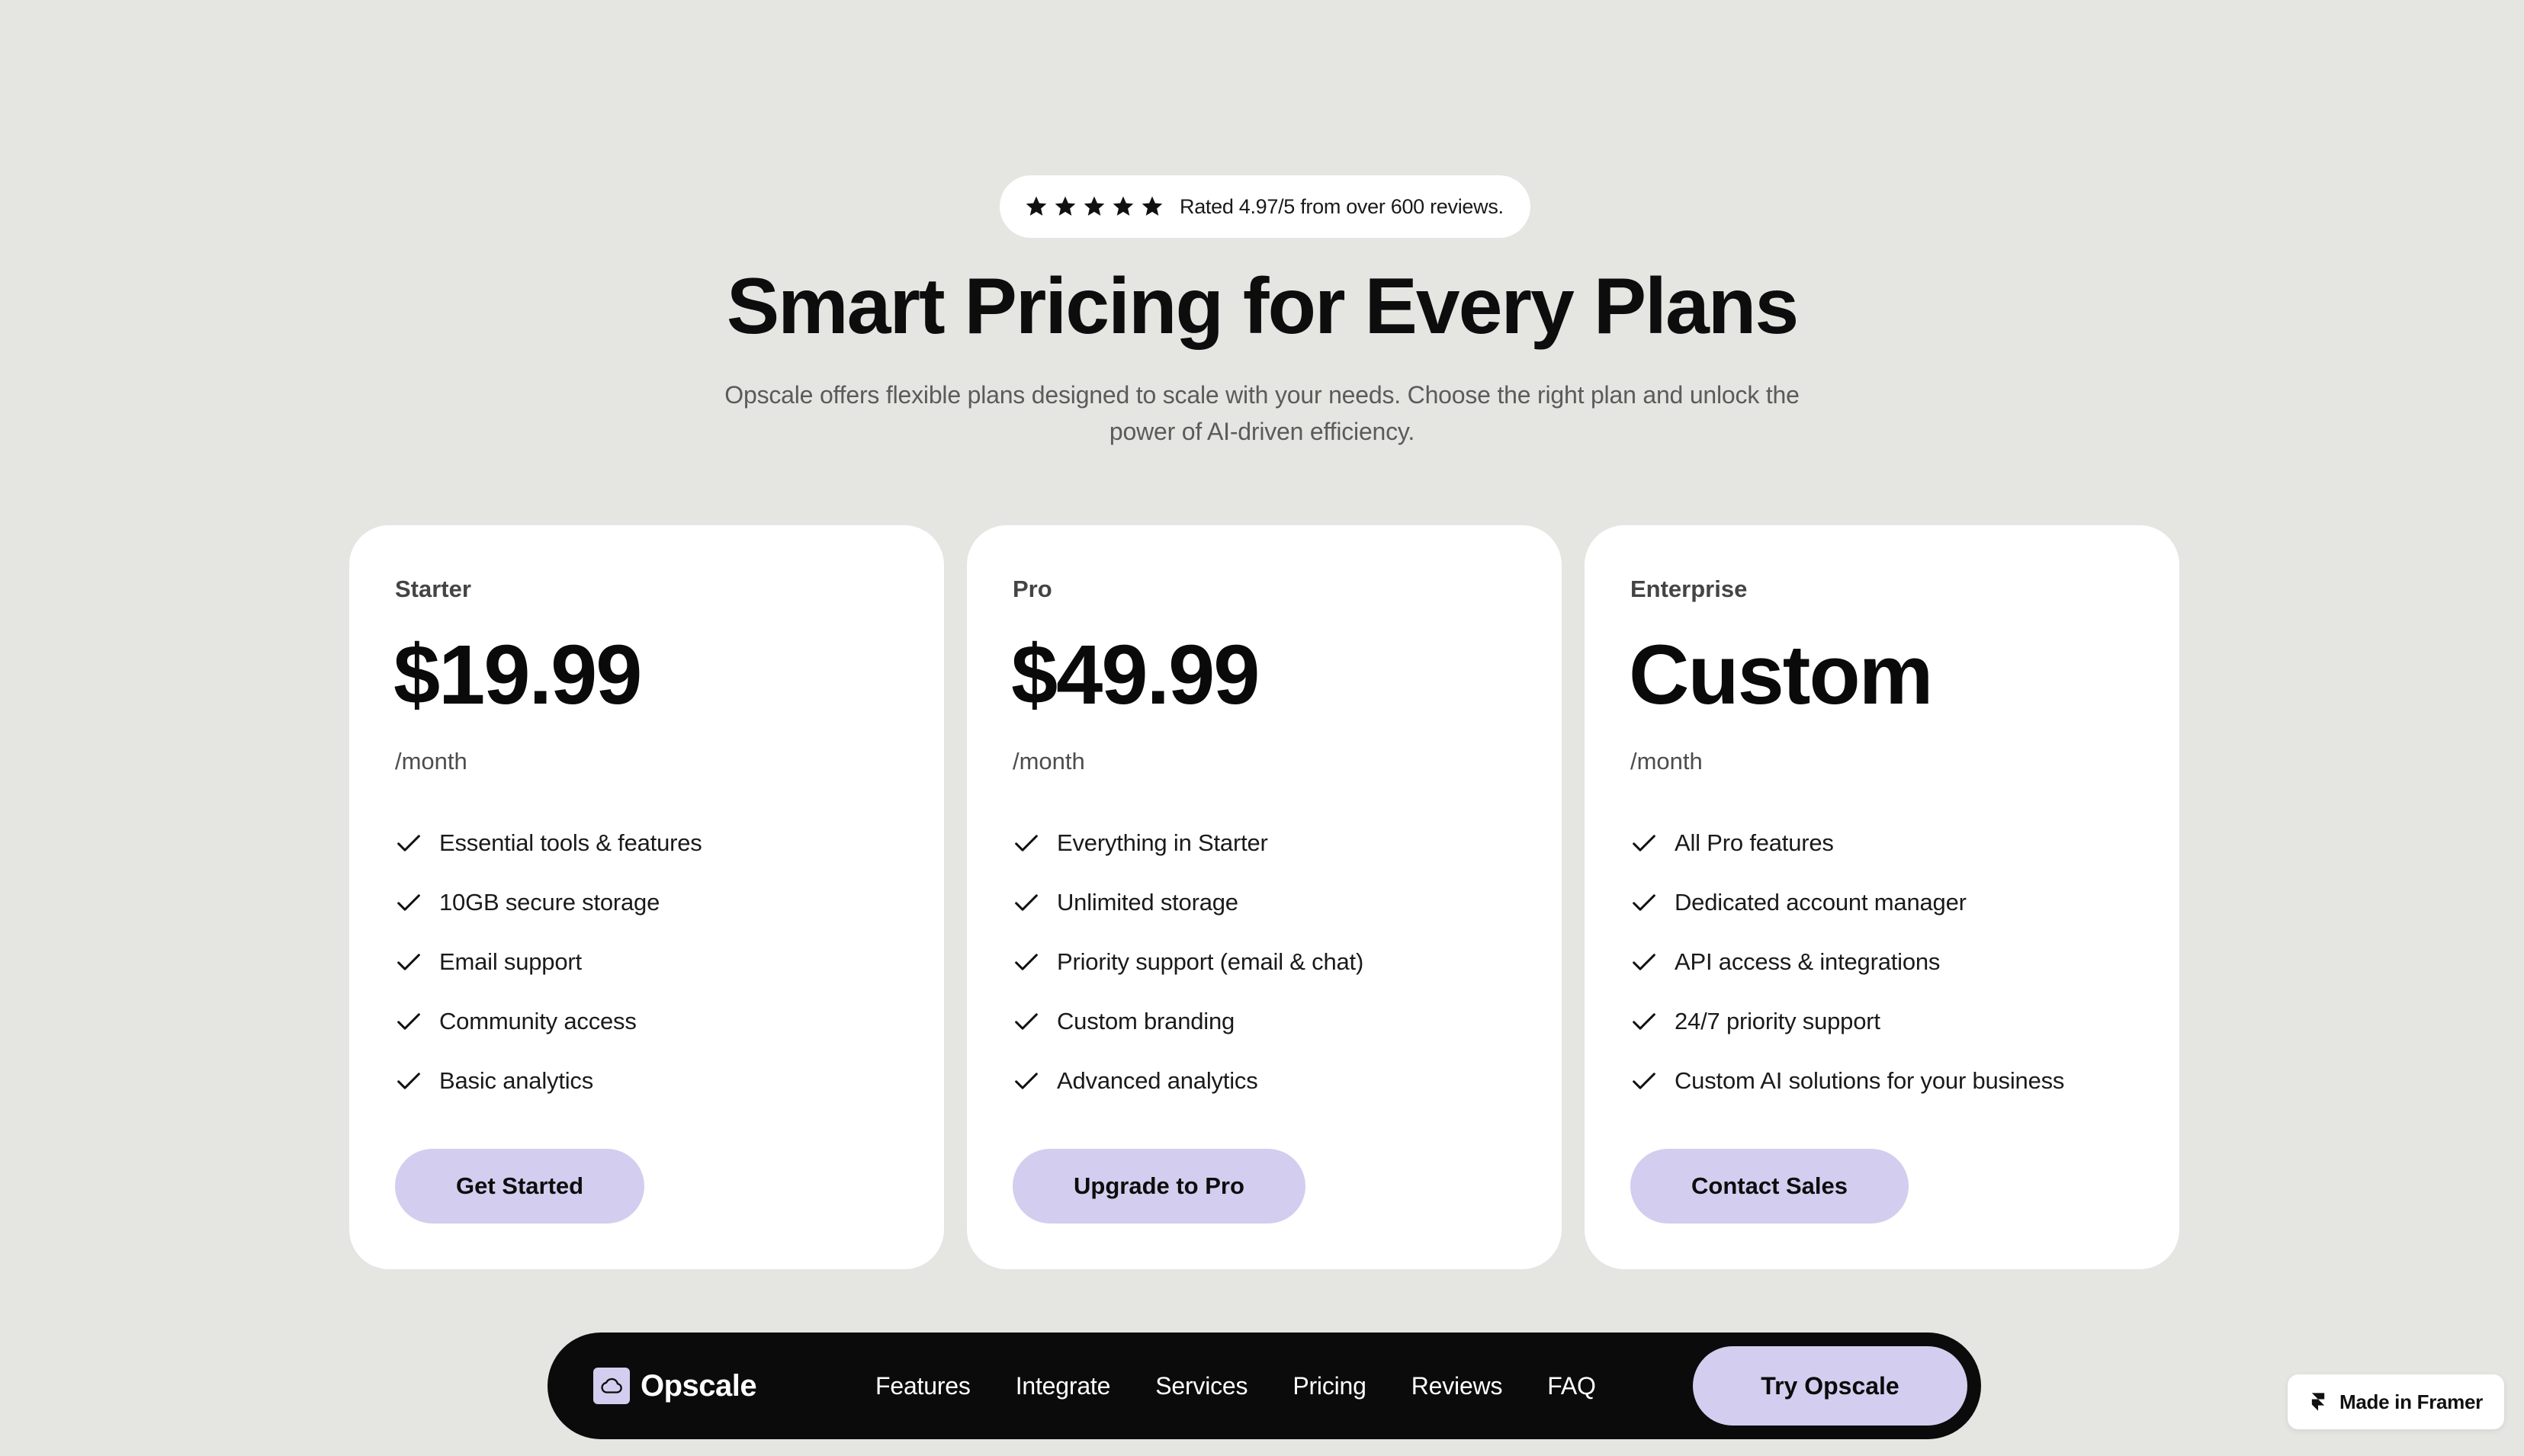 This screenshot has width=2524, height=1456. Describe the element at coordinates (1754, 842) in the screenshot. I see `feature-label: All Pro features` at that location.